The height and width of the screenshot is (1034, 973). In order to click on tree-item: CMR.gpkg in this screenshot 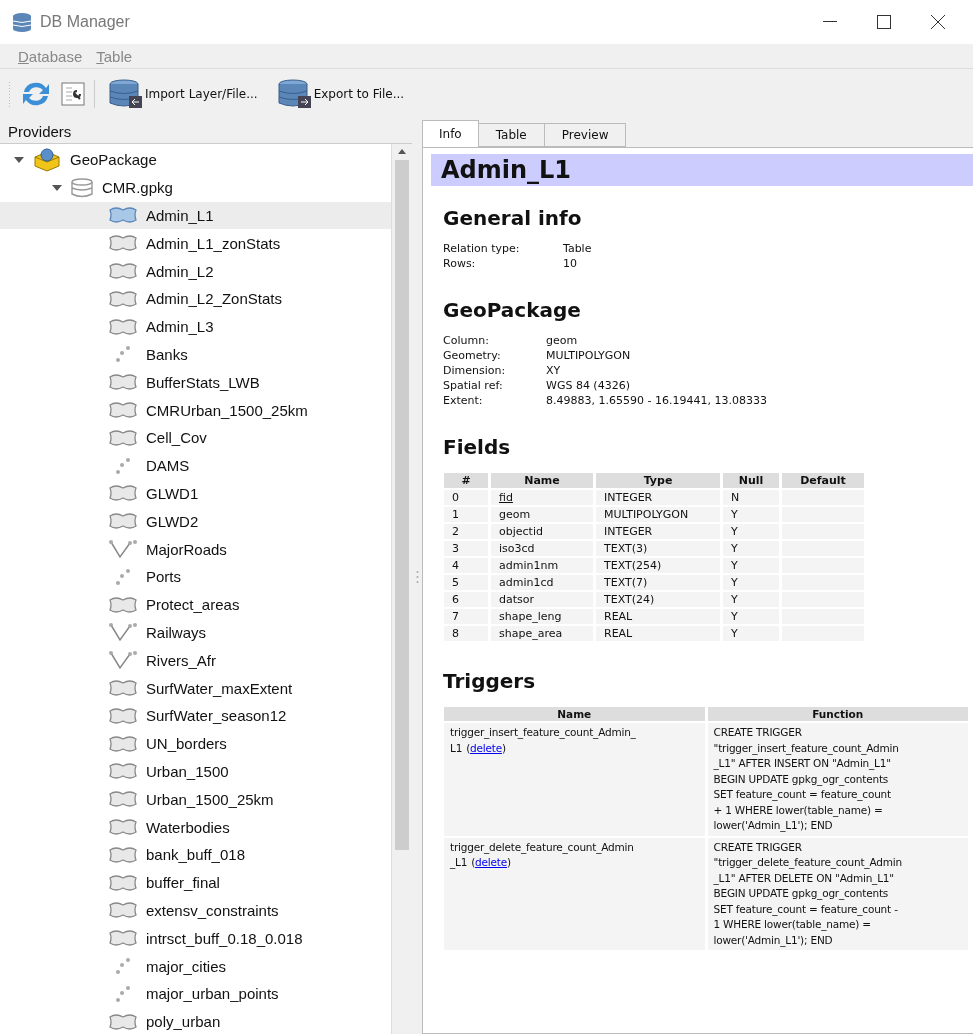, I will do `click(195, 187)`.